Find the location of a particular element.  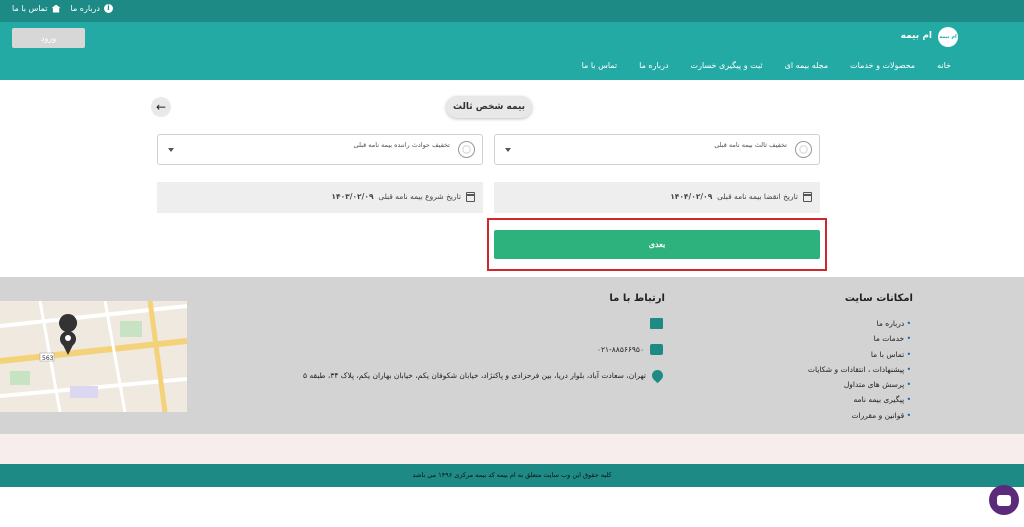

expiry-date-text: تاریخ انقضا بیمه نامه قبلی ۱۴۰۴/۰۲/۰۹ is located at coordinates (734, 196).